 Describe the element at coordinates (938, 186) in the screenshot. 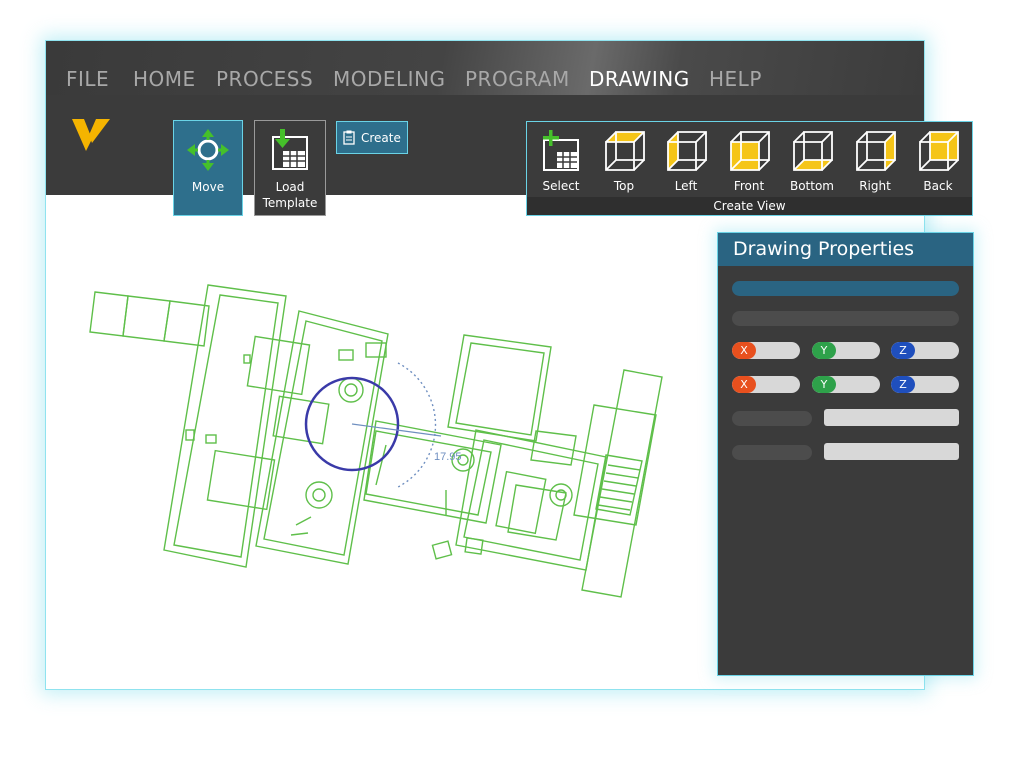

I see `back-view-label: Back` at that location.